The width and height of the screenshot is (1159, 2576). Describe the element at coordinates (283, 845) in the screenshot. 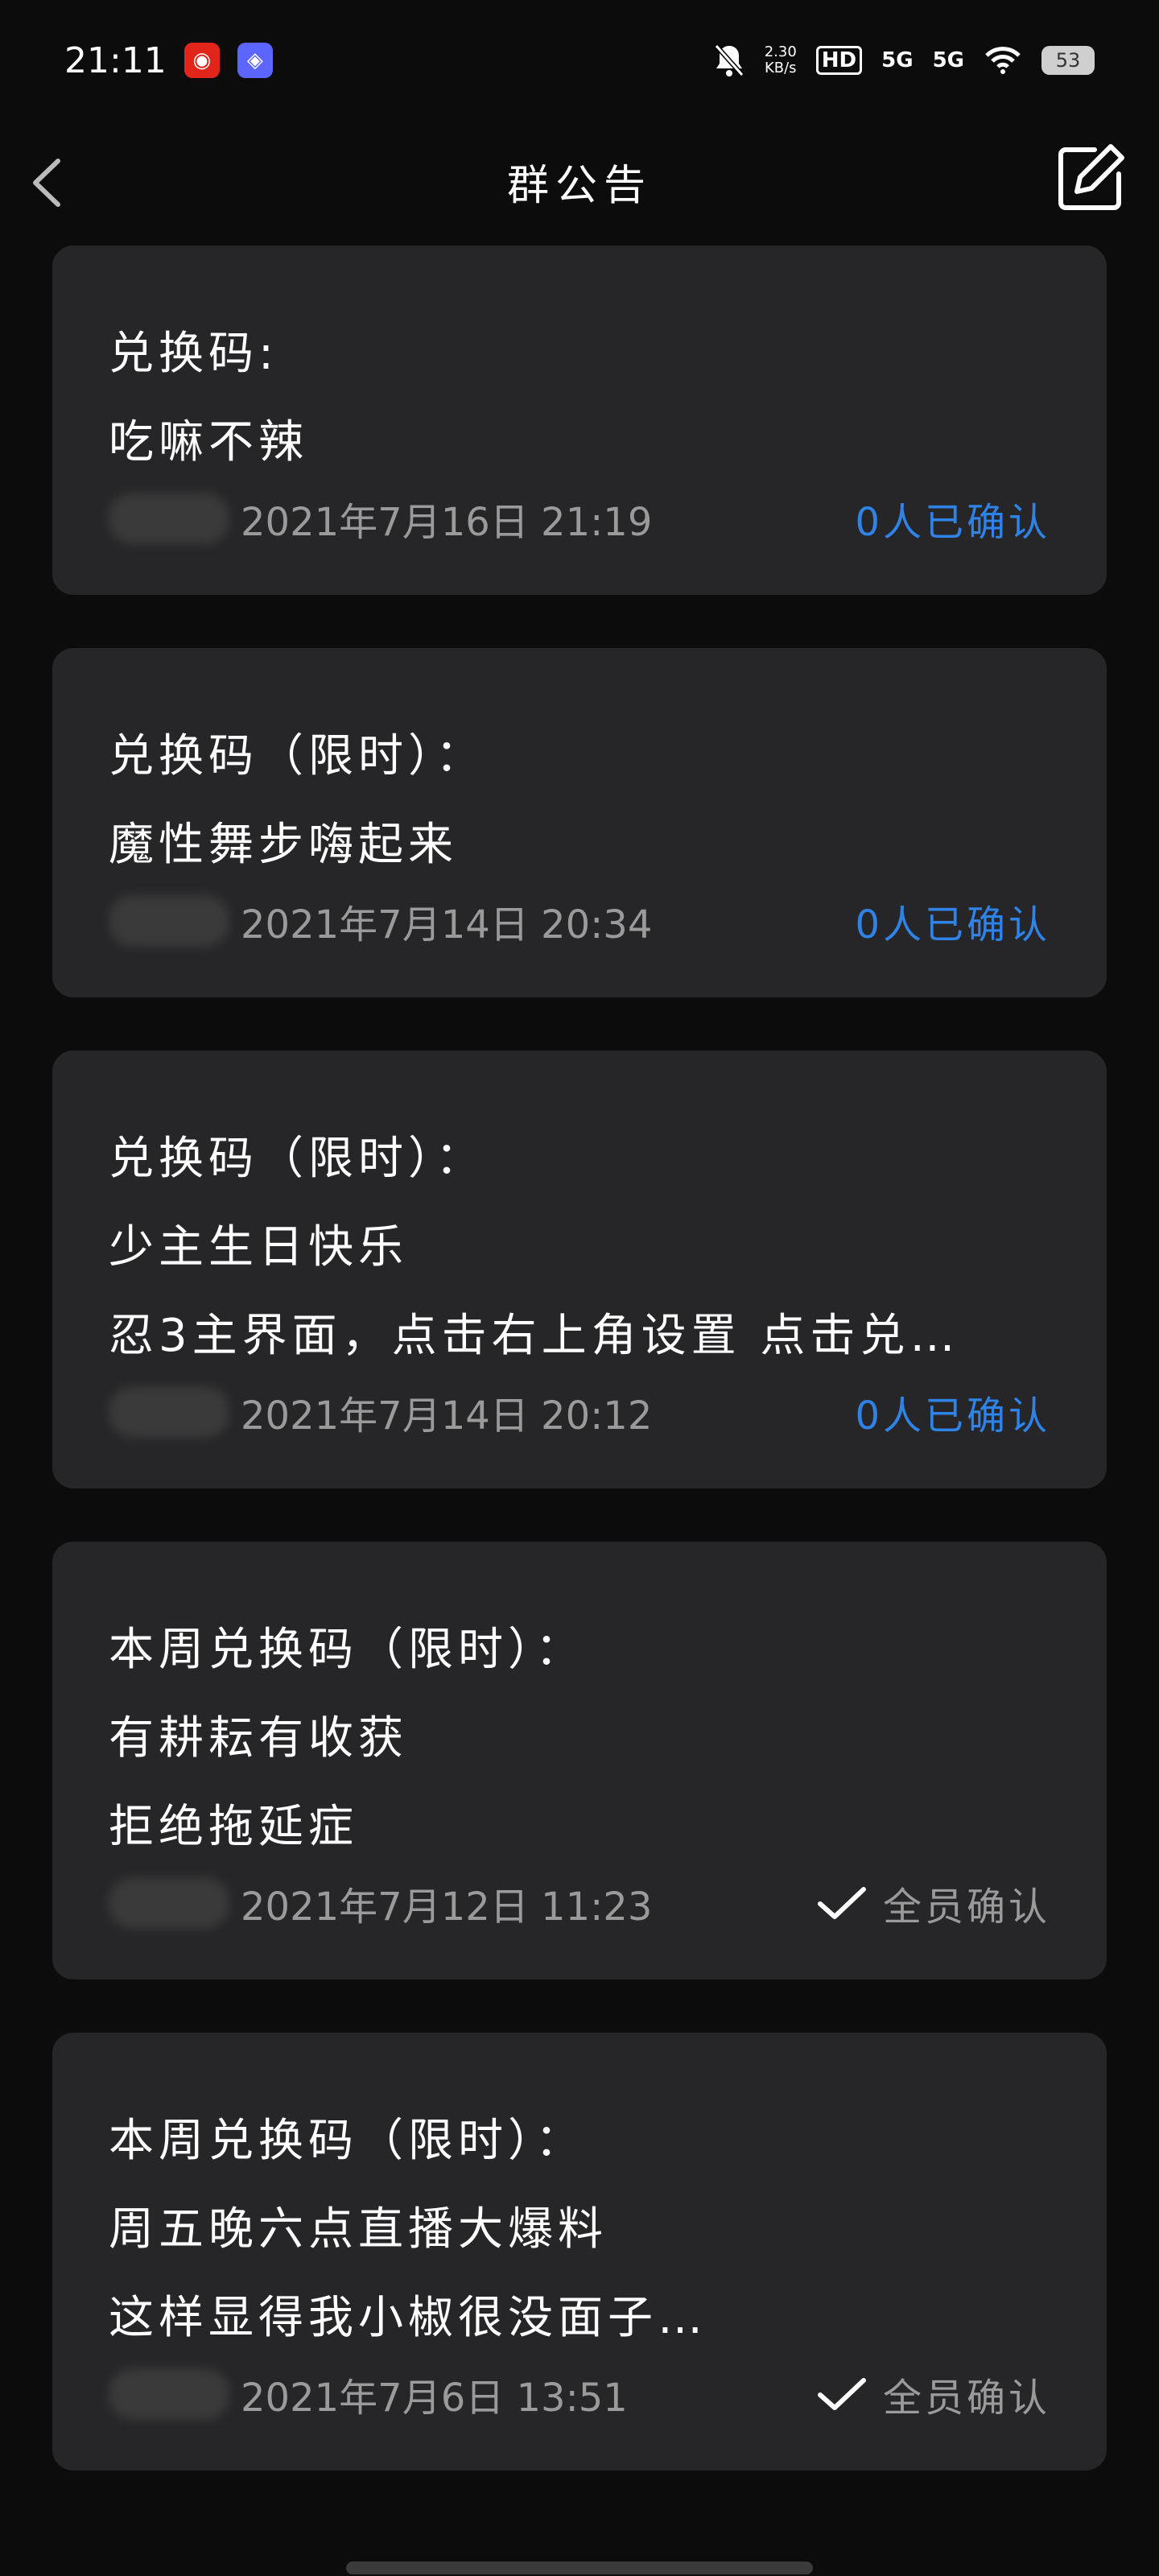

I see `announcement-line: 魔性舞步嗨起来` at that location.